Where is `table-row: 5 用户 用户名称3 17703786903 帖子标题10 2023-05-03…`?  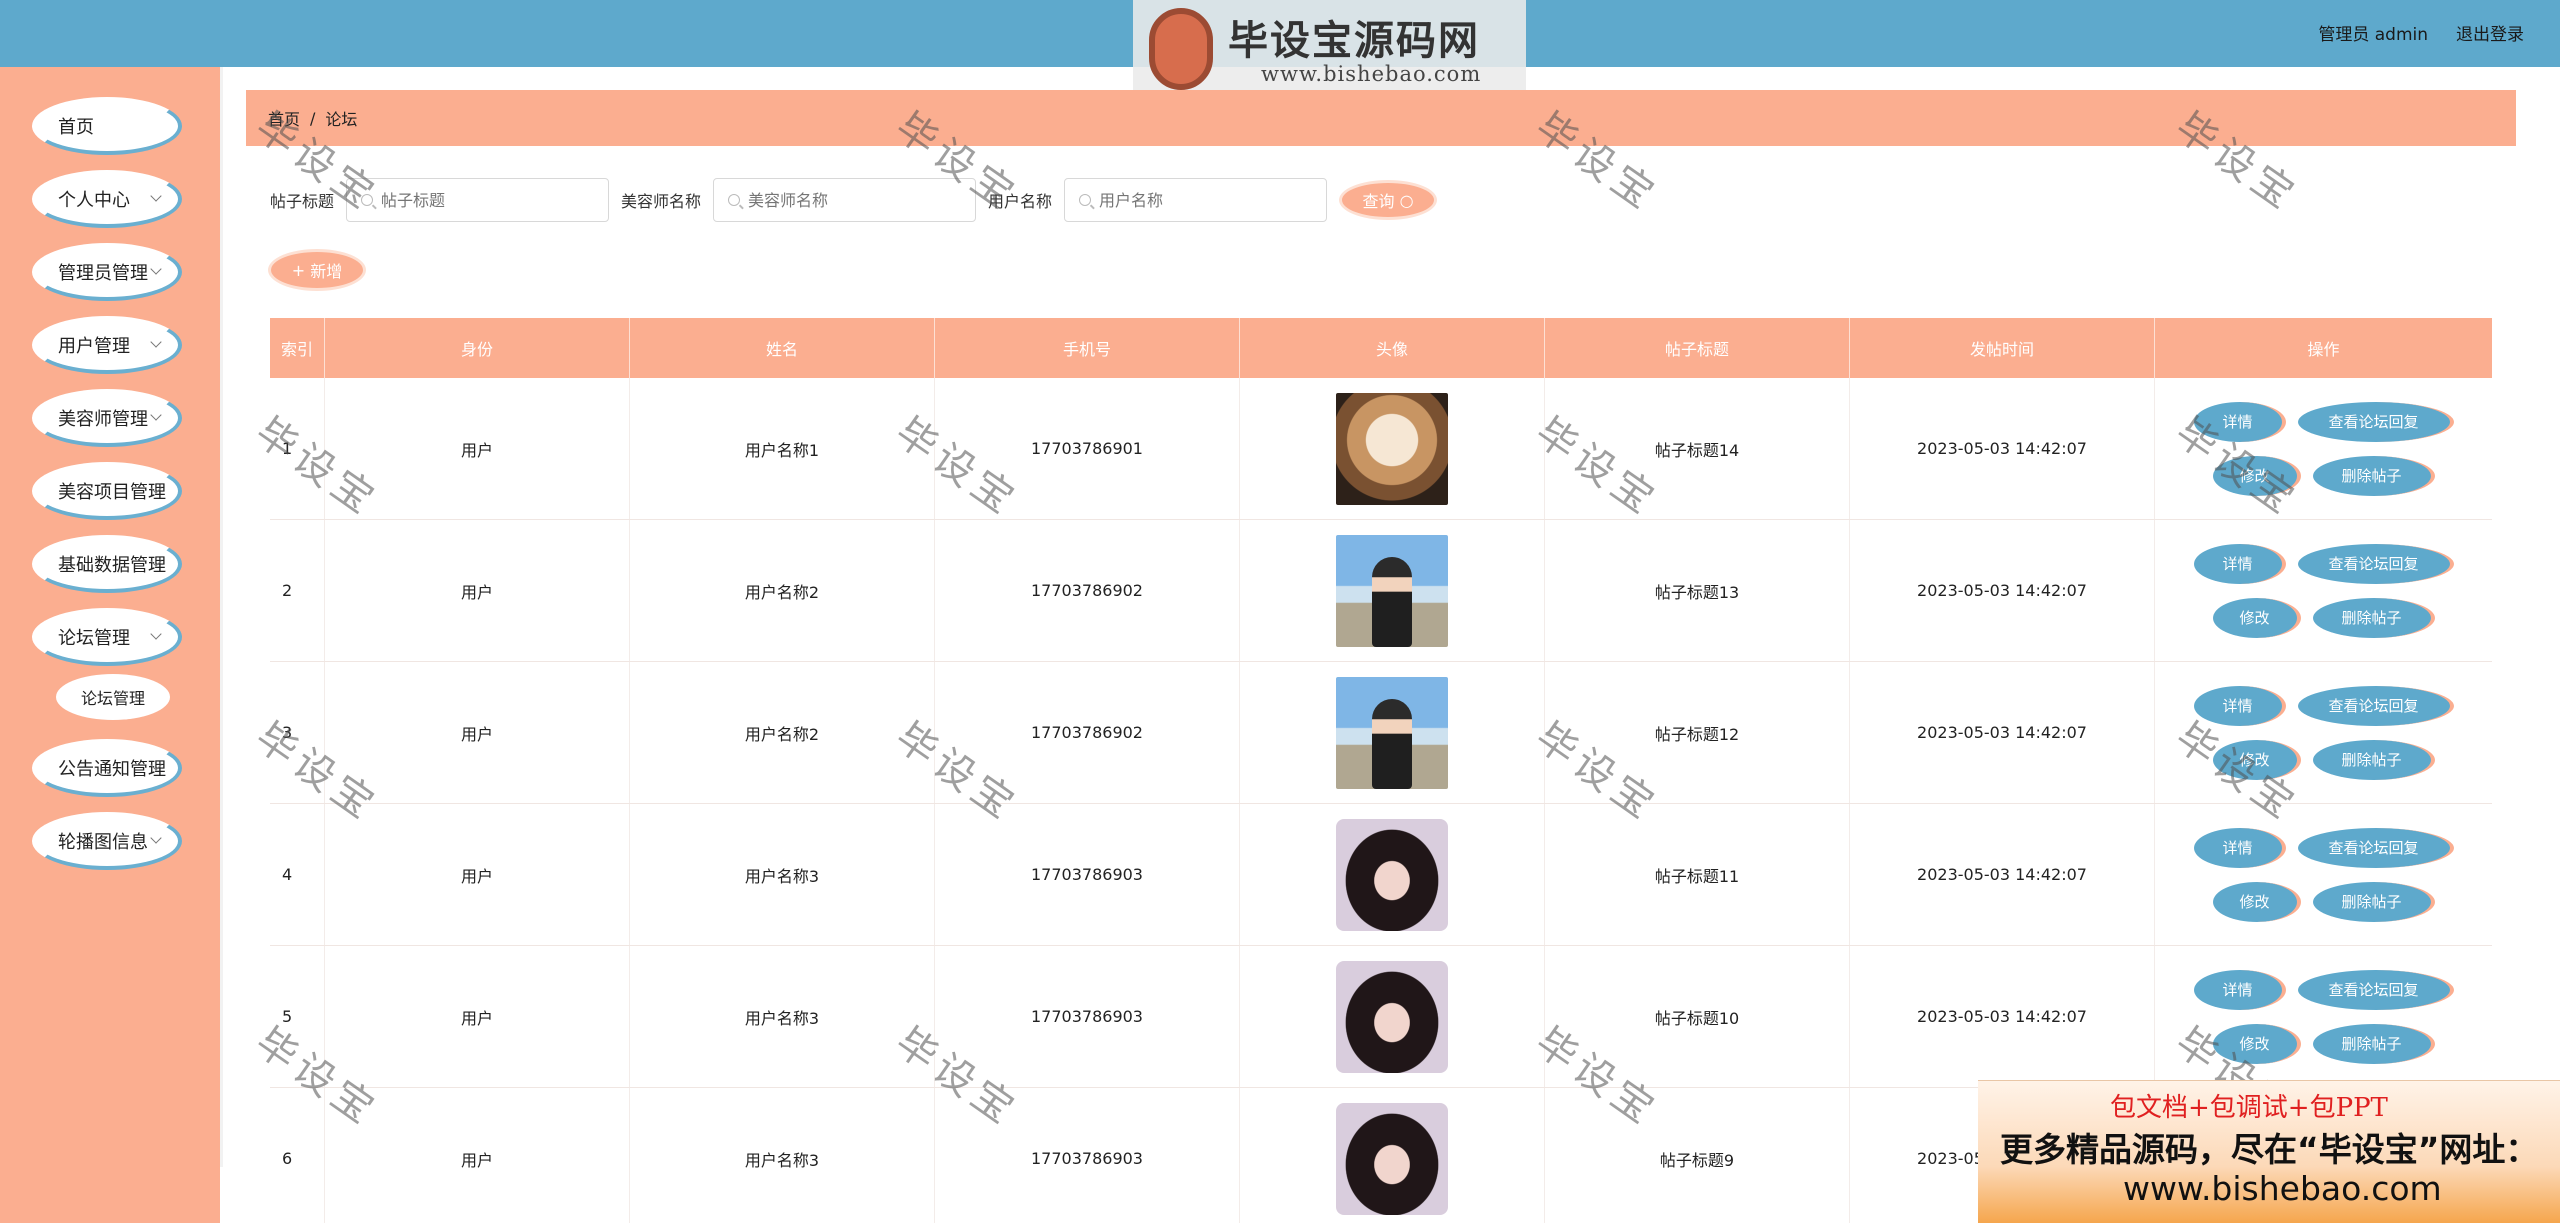
table-row: 5 用户 用户名称3 17703786903 帖子标题10 2023-05-03… is located at coordinates (1381, 1017).